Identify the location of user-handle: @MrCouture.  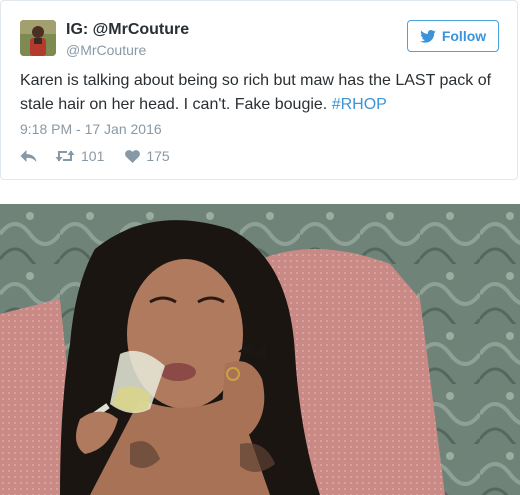
(106, 50).